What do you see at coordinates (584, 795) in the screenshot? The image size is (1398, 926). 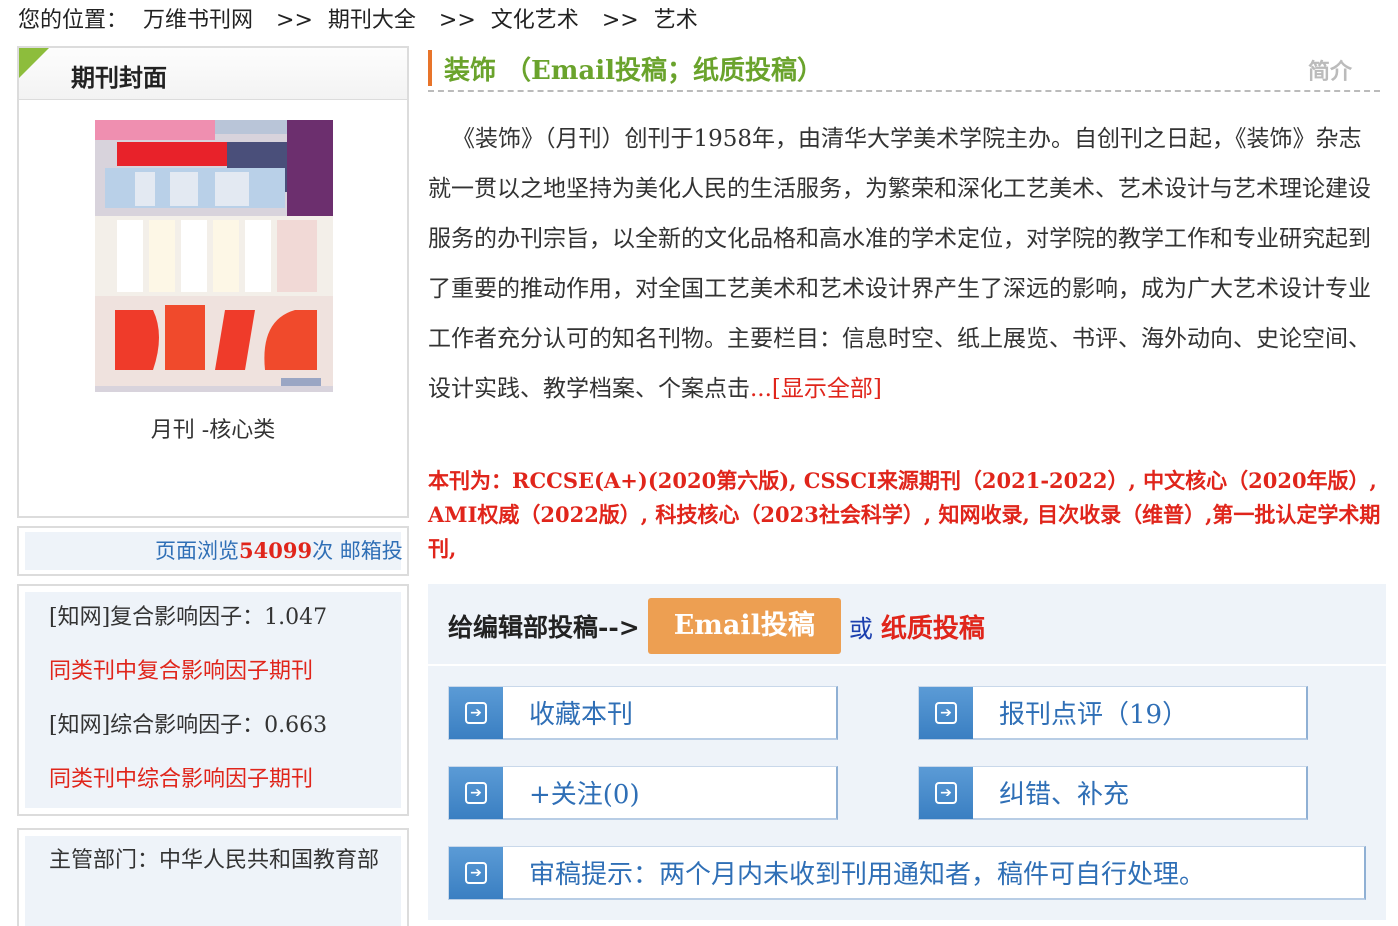 I see `follow-label: +关注(0)` at bounding box center [584, 795].